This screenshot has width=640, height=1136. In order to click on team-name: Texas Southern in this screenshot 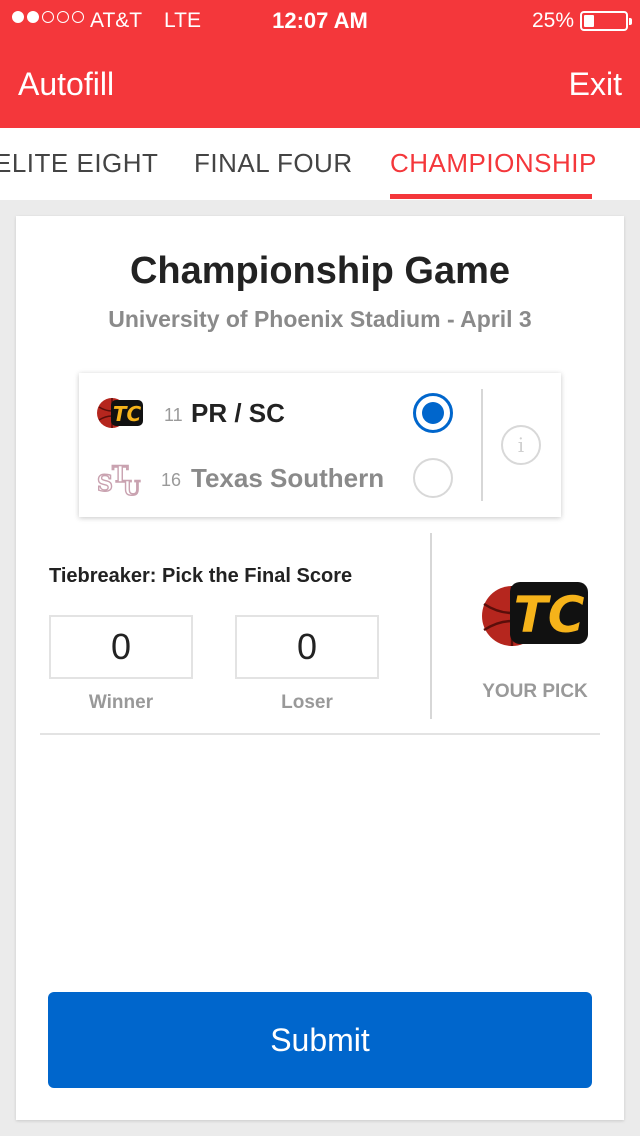, I will do `click(288, 478)`.